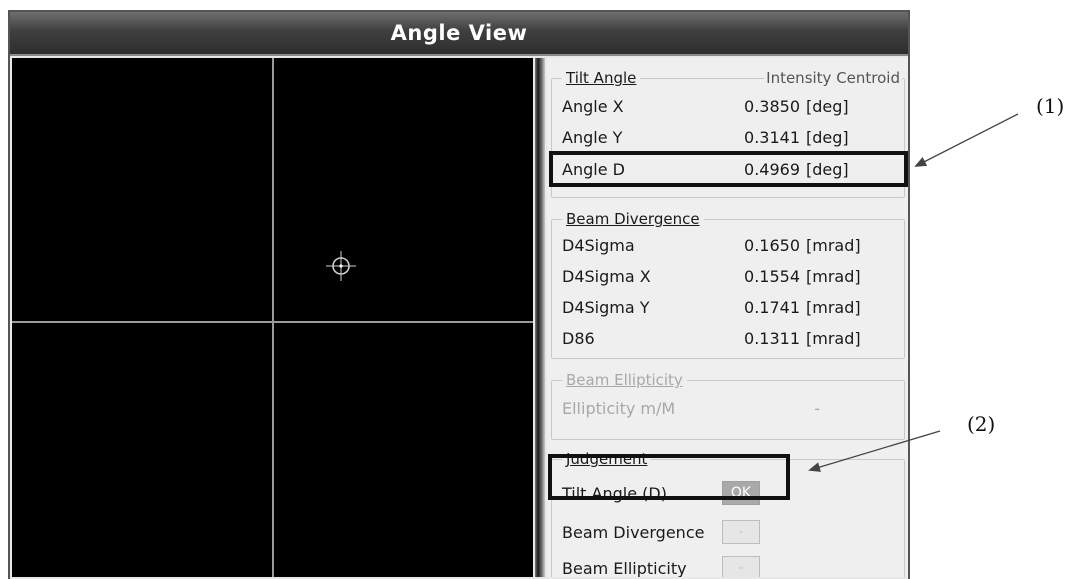  What do you see at coordinates (624, 568) in the screenshot?
I see `row-label: Beam Ellipticity` at bounding box center [624, 568].